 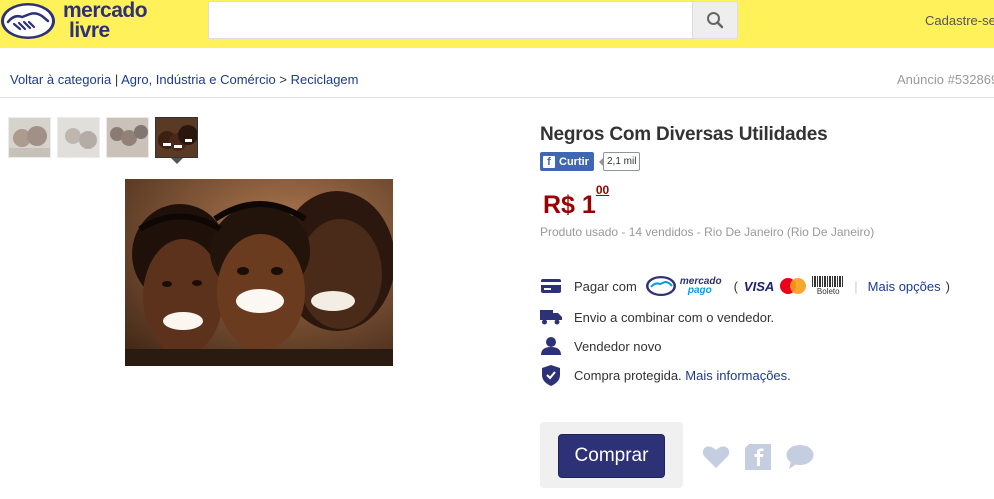 What do you see at coordinates (789, 232) in the screenshot?
I see `product-location: Rio De Janeiro (Rio De Janeiro)` at bounding box center [789, 232].